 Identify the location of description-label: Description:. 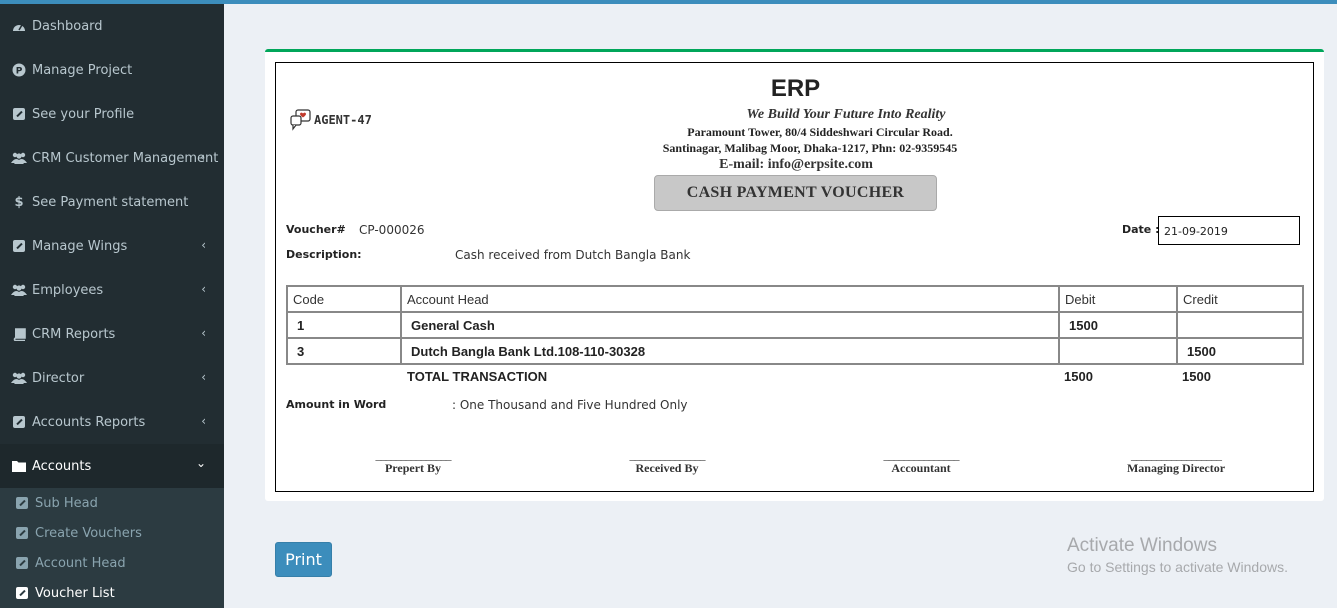
(324, 254).